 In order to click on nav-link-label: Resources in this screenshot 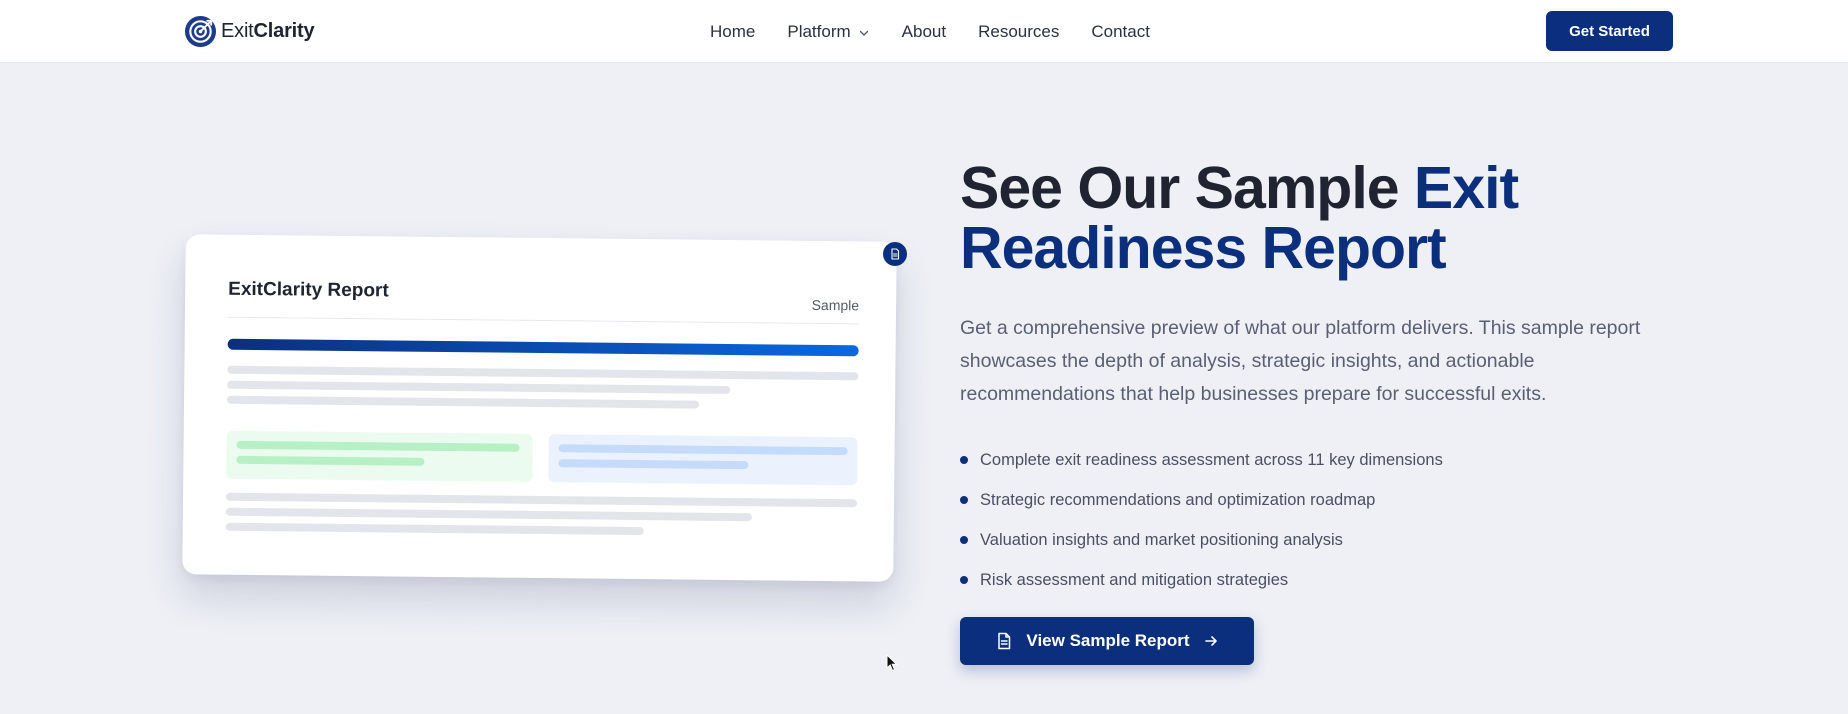, I will do `click(1019, 31)`.